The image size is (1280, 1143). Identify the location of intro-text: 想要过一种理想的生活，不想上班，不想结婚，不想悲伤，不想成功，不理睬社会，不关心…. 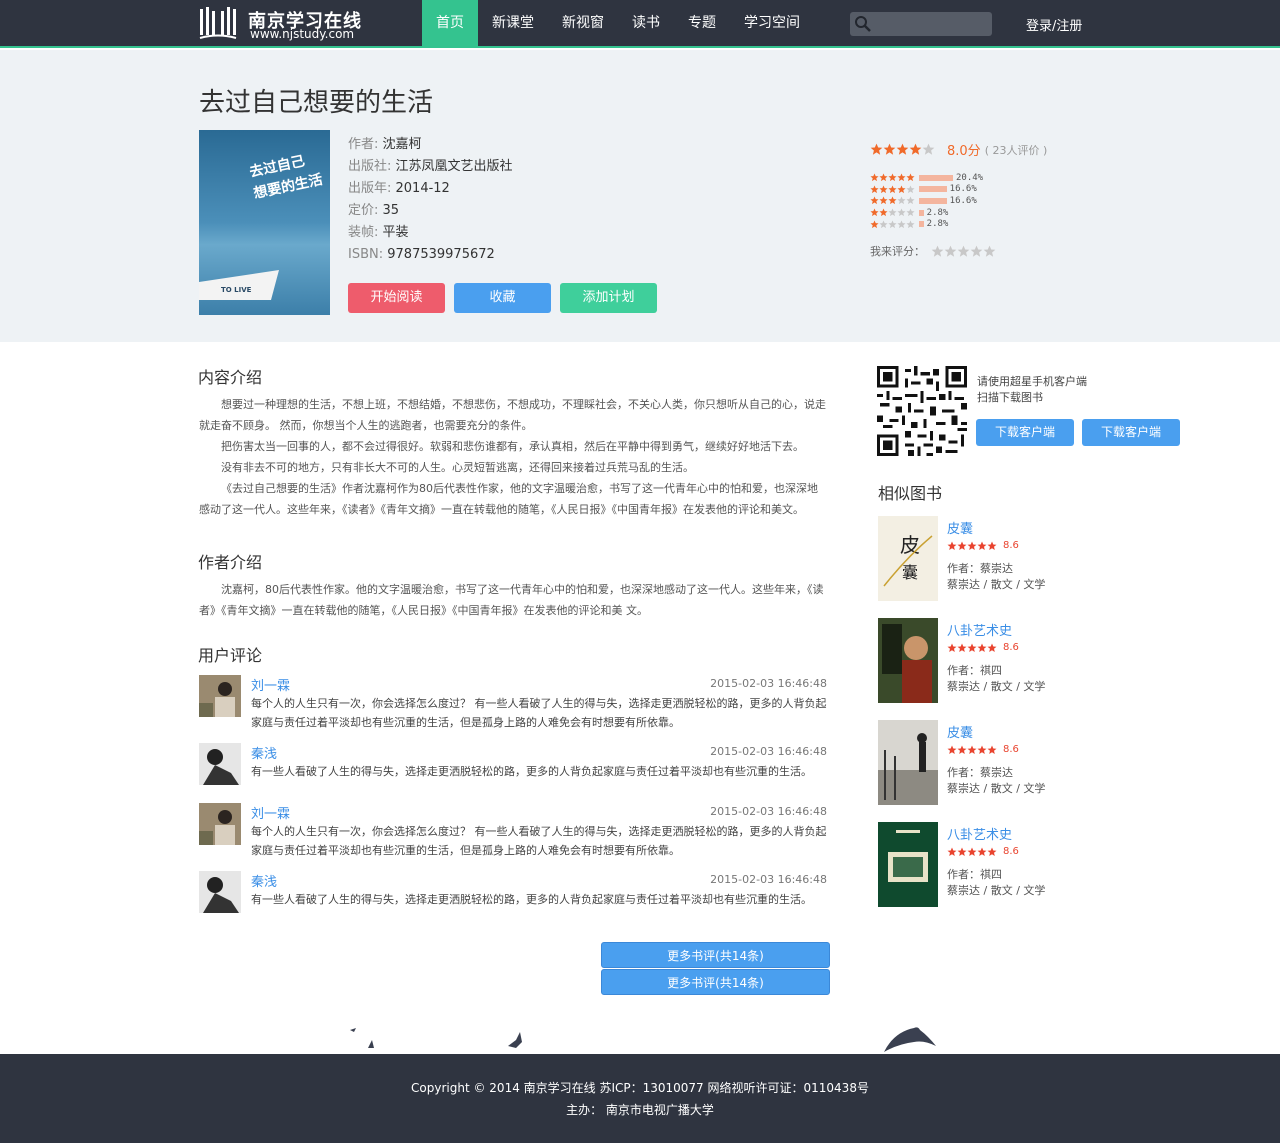
(513, 457).